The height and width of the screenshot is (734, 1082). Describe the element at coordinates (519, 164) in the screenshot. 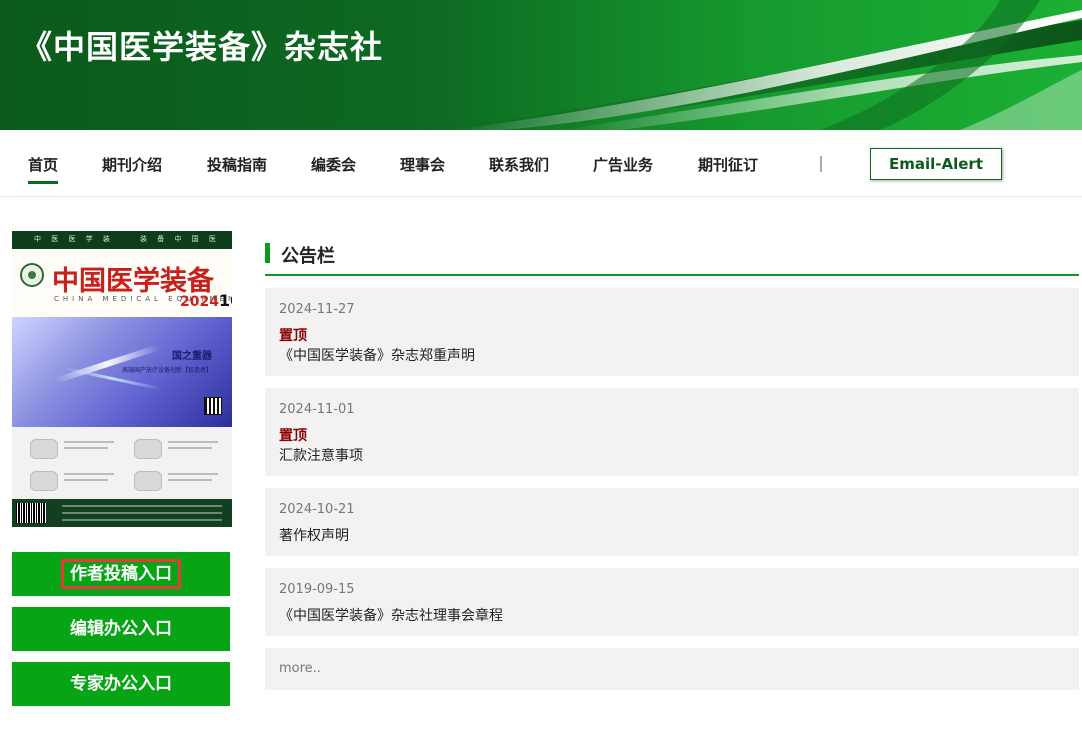

I see `nav-item-contact-us: 联系我们` at that location.